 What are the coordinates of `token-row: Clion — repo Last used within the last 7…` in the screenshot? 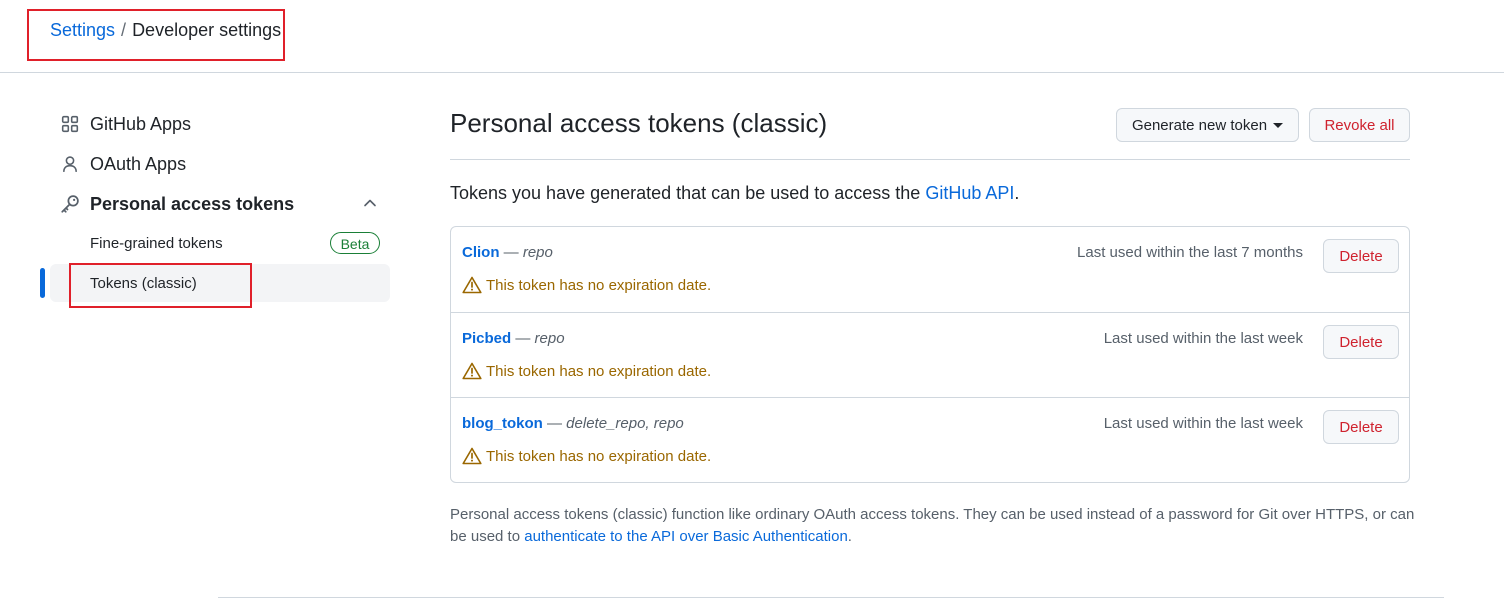 It's located at (930, 269).